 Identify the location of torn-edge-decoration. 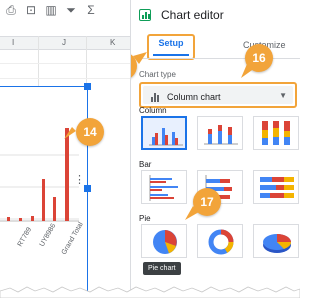
(150, 292).